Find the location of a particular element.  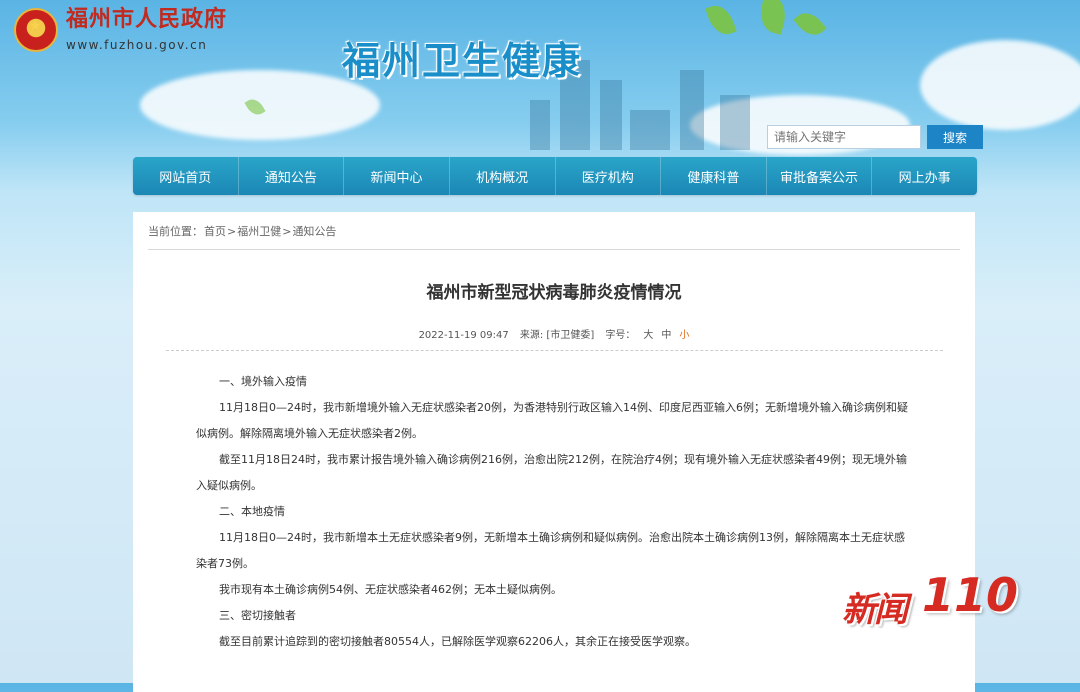

cloud-decoration is located at coordinates (1000, 85).